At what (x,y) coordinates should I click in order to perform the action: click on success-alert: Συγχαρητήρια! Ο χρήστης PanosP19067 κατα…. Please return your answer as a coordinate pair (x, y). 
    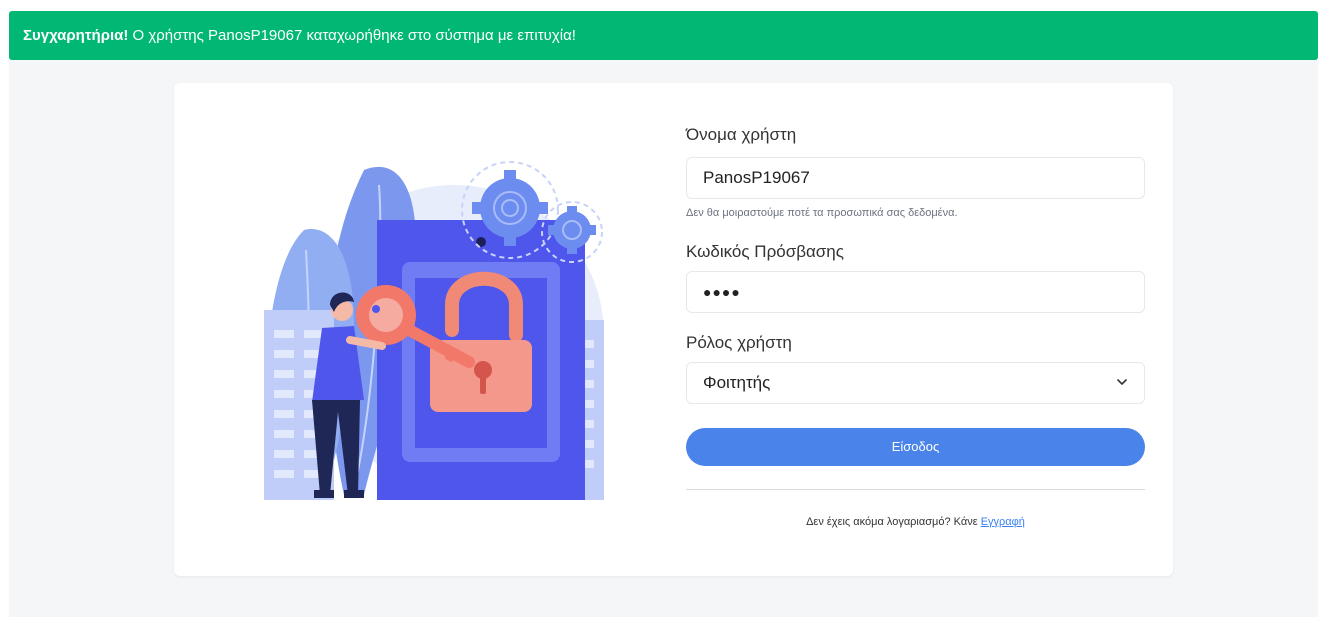
    Looking at the image, I should click on (663, 35).